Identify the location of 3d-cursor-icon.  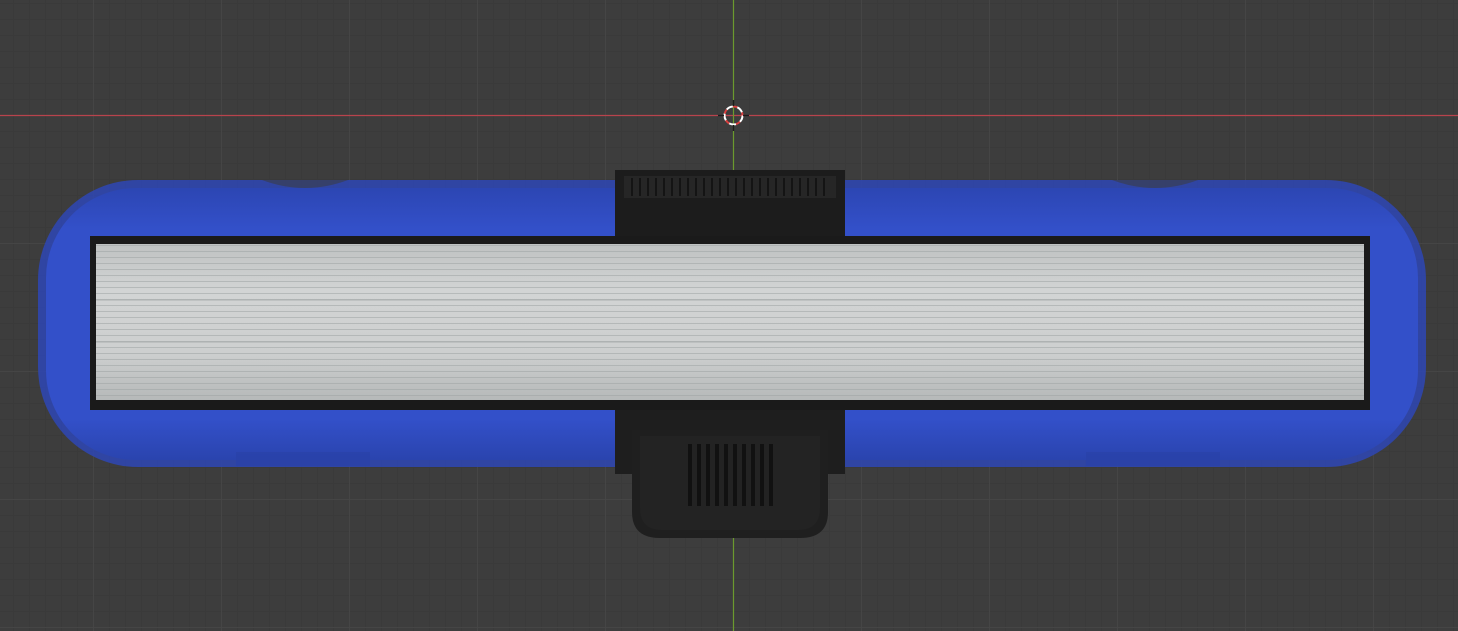
(733, 115).